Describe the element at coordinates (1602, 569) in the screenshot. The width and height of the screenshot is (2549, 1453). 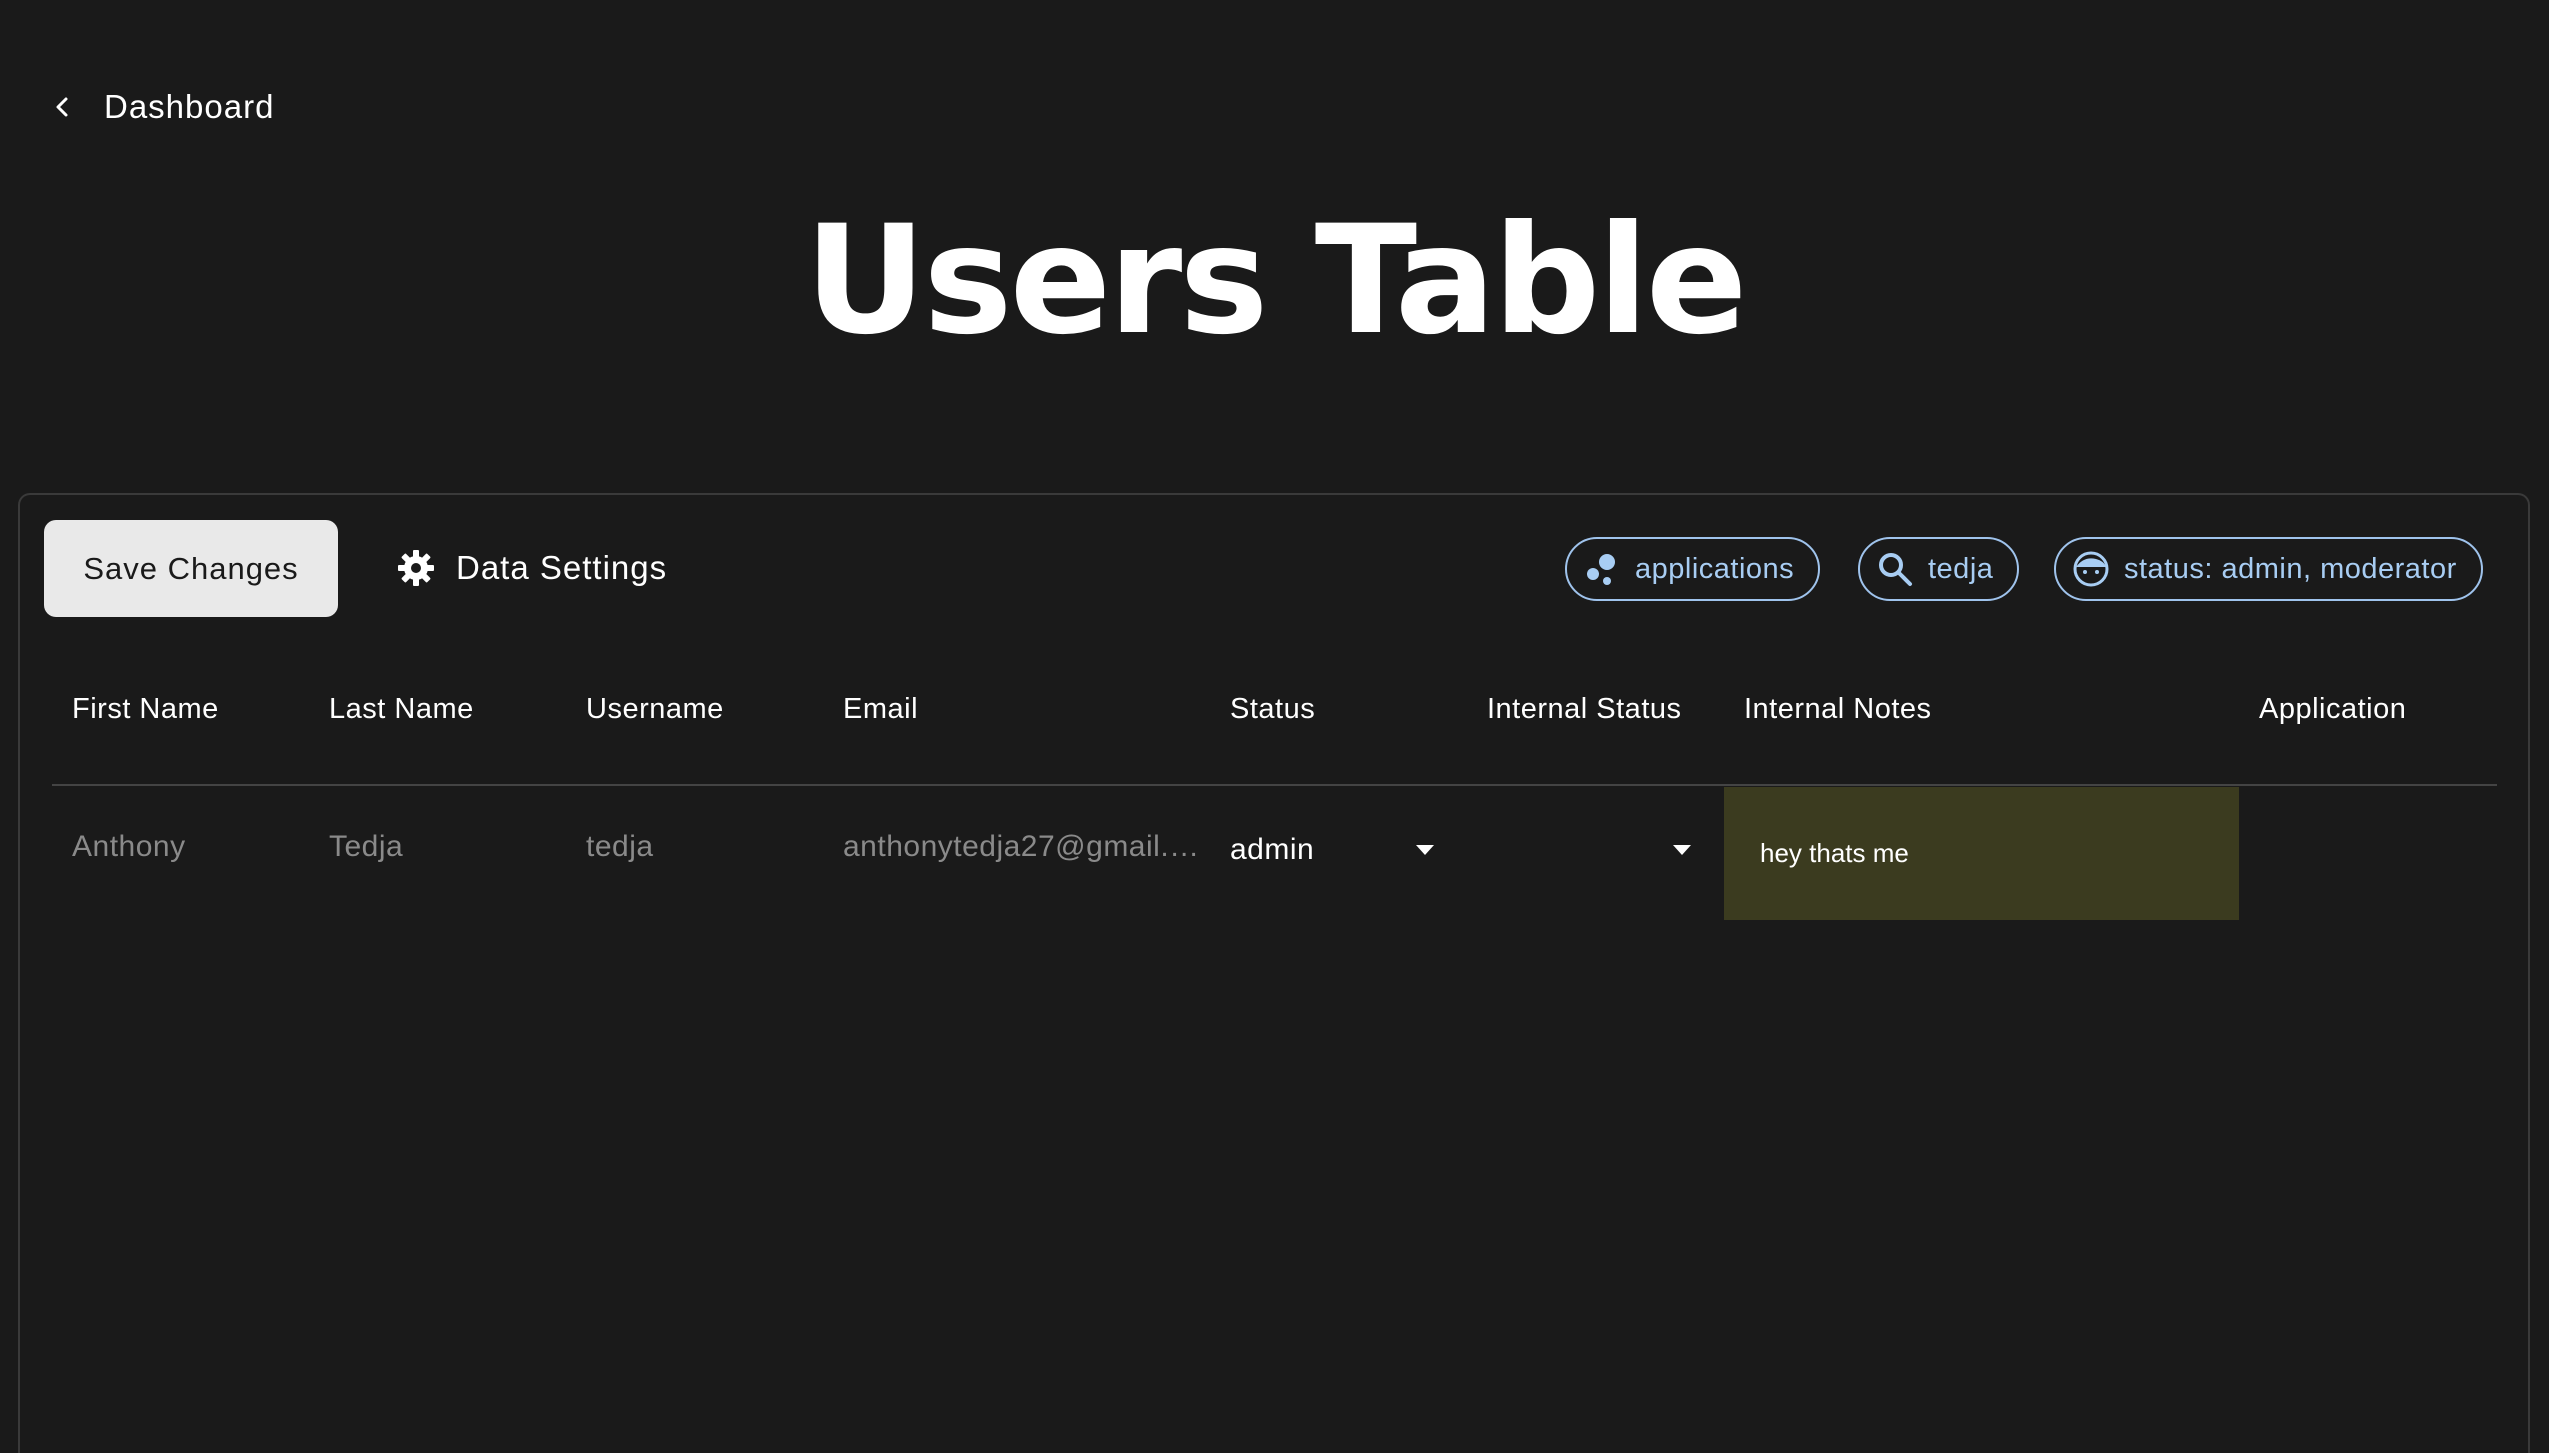
I see `bubbles-icon` at that location.